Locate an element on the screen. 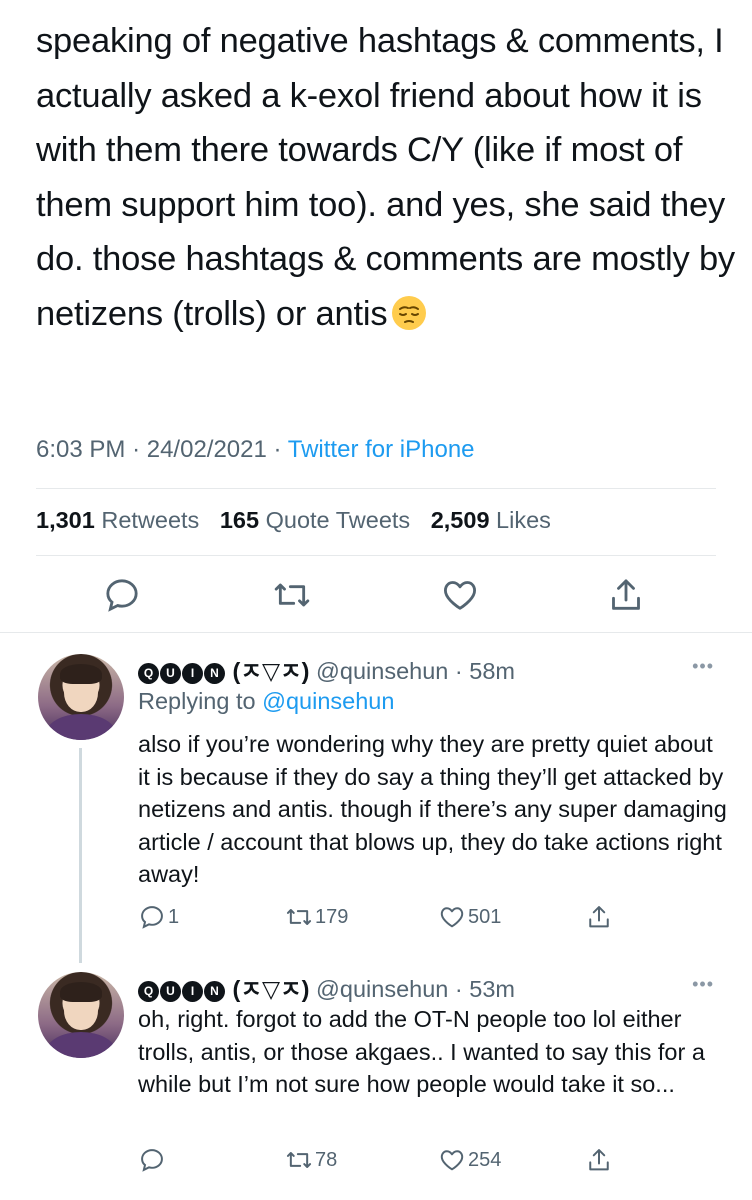 Image resolution: width=752 pixels, height=1200 pixels. replying-to-handle: @quinsehun is located at coordinates (328, 701).